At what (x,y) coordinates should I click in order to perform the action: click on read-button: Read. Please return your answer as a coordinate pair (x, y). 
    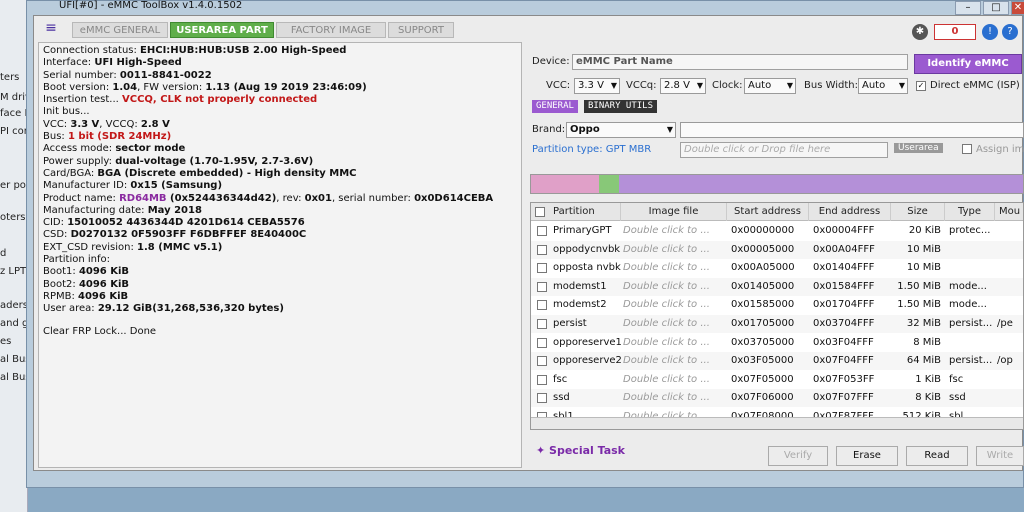
    Looking at the image, I should click on (937, 456).